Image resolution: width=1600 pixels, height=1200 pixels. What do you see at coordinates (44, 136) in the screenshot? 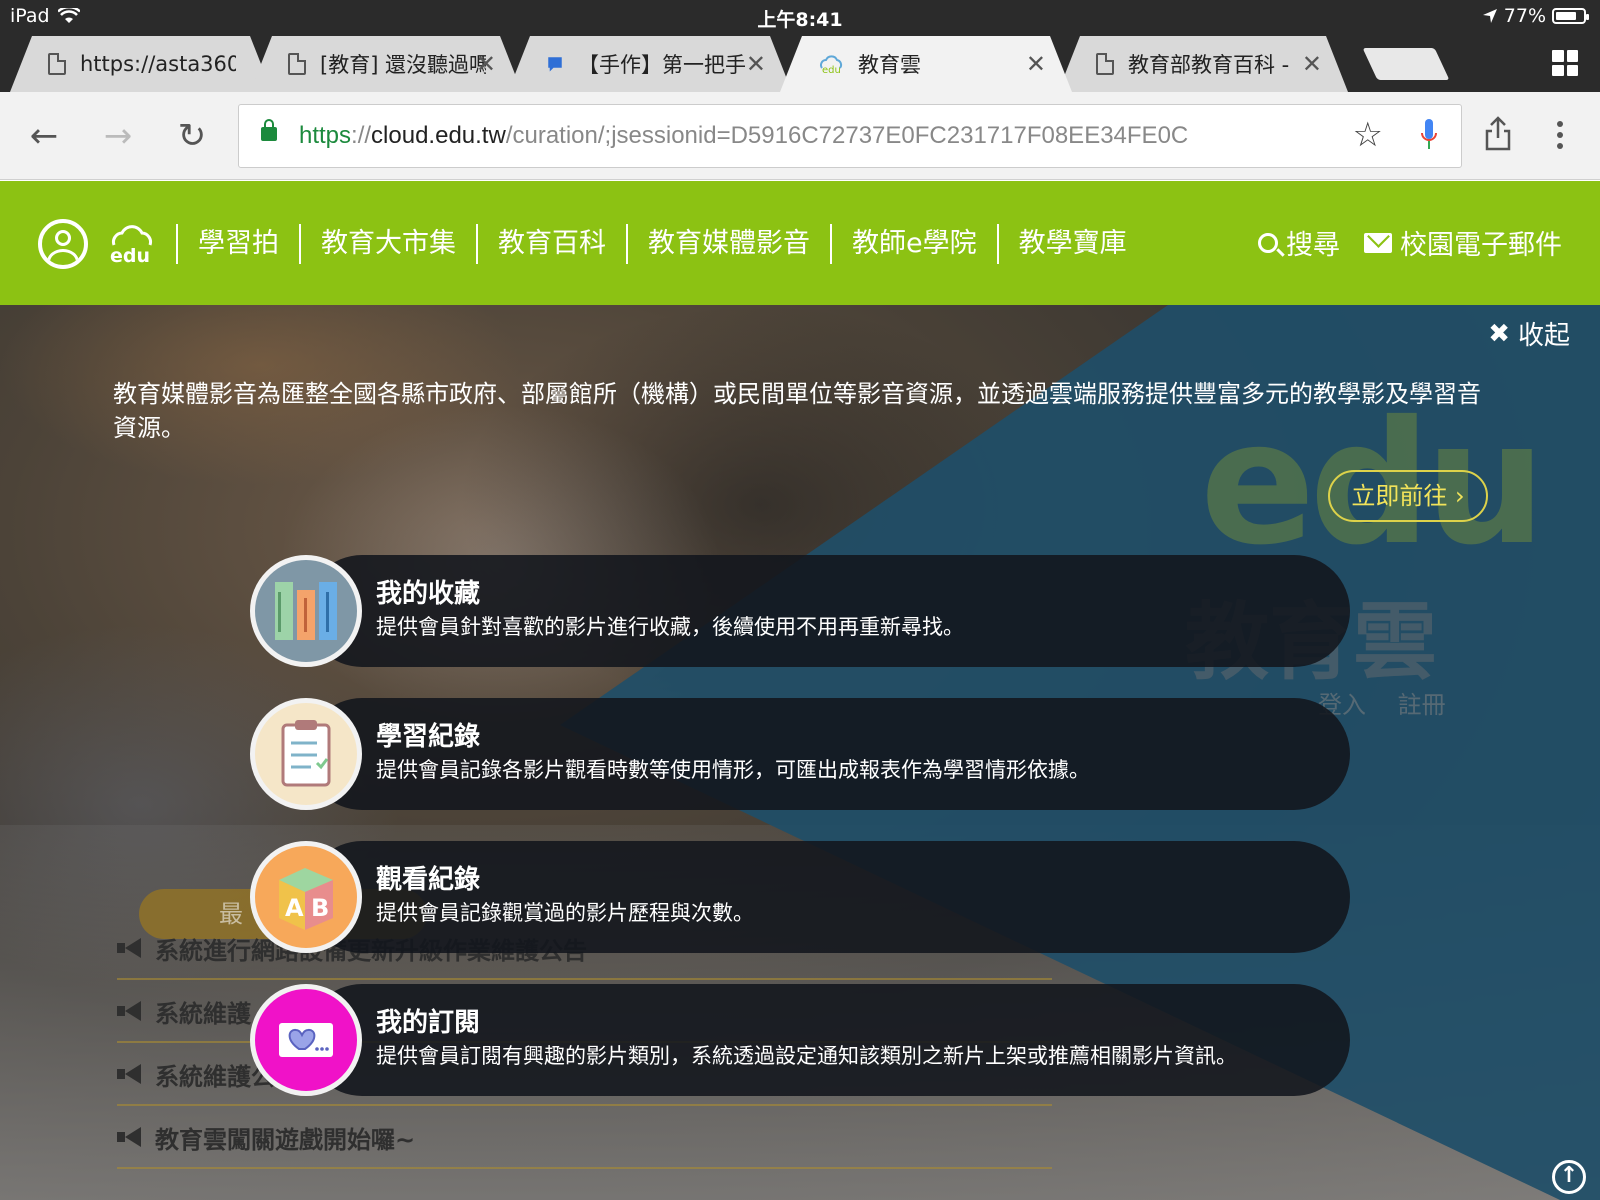
I see `back-arrow-icon: ←` at bounding box center [44, 136].